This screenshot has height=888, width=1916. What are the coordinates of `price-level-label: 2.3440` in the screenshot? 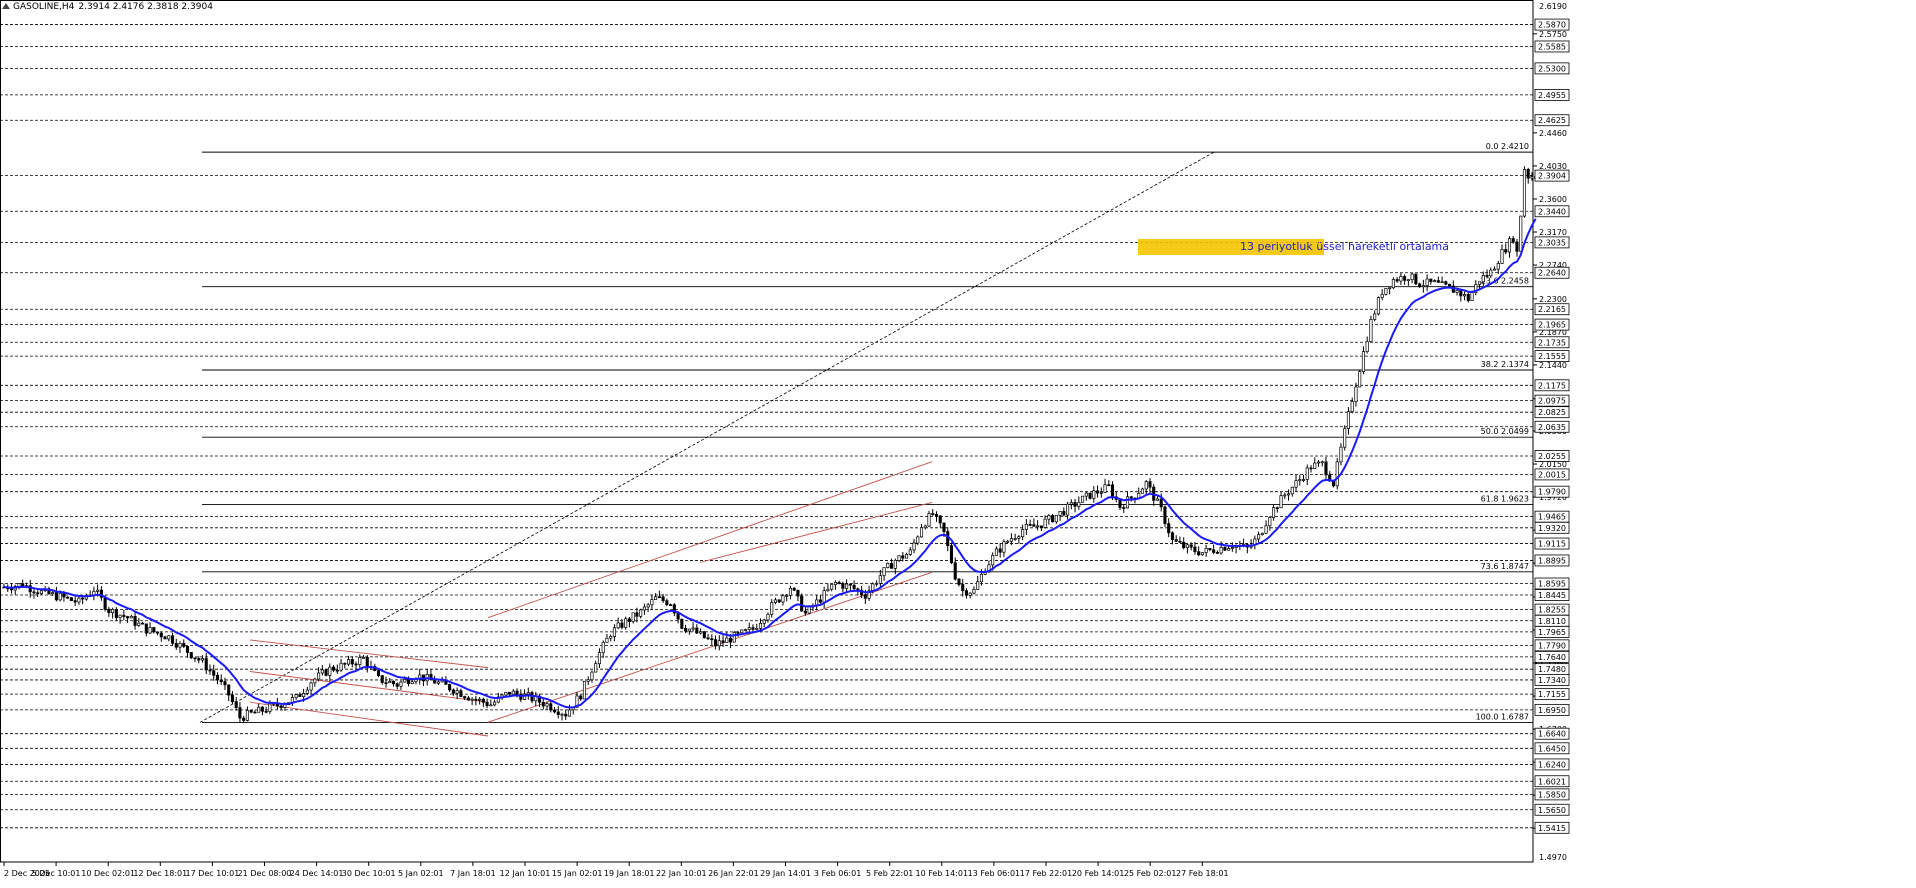 It's located at (1552, 211).